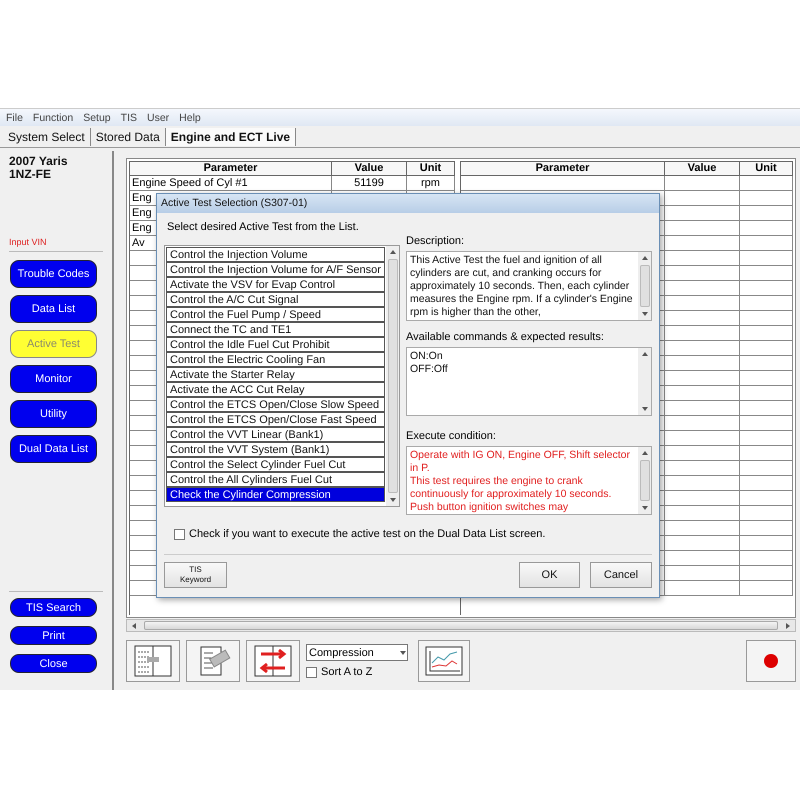  What do you see at coordinates (275, 434) in the screenshot?
I see `list-item: Control the VVT Linear (Bank1)` at bounding box center [275, 434].